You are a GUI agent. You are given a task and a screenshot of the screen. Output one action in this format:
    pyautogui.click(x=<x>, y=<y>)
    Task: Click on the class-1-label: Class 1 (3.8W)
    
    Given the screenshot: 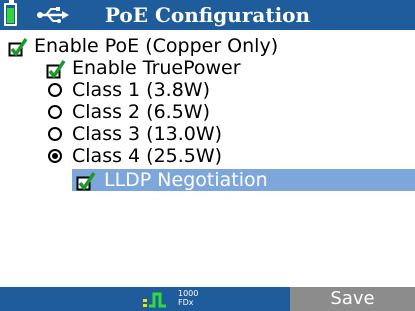 What is the action you would take?
    pyautogui.click(x=141, y=90)
    